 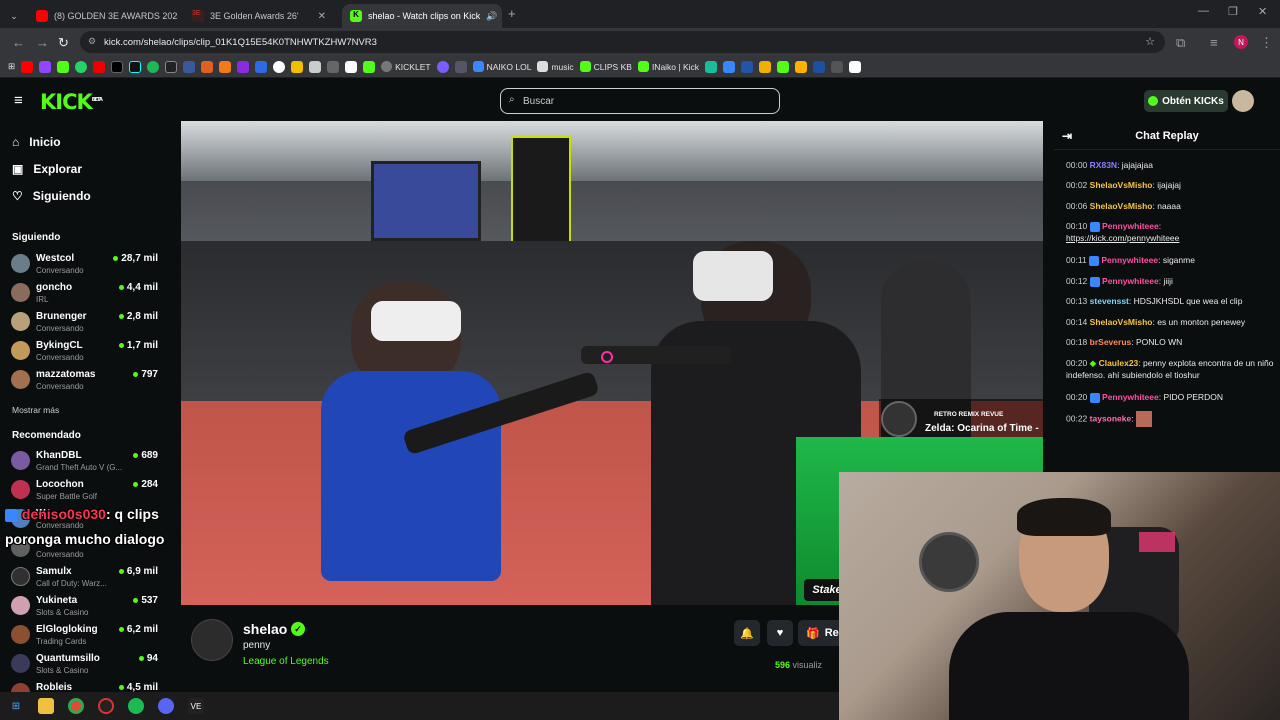 I want to click on speaker-icon: 🔊, so click(x=491, y=16).